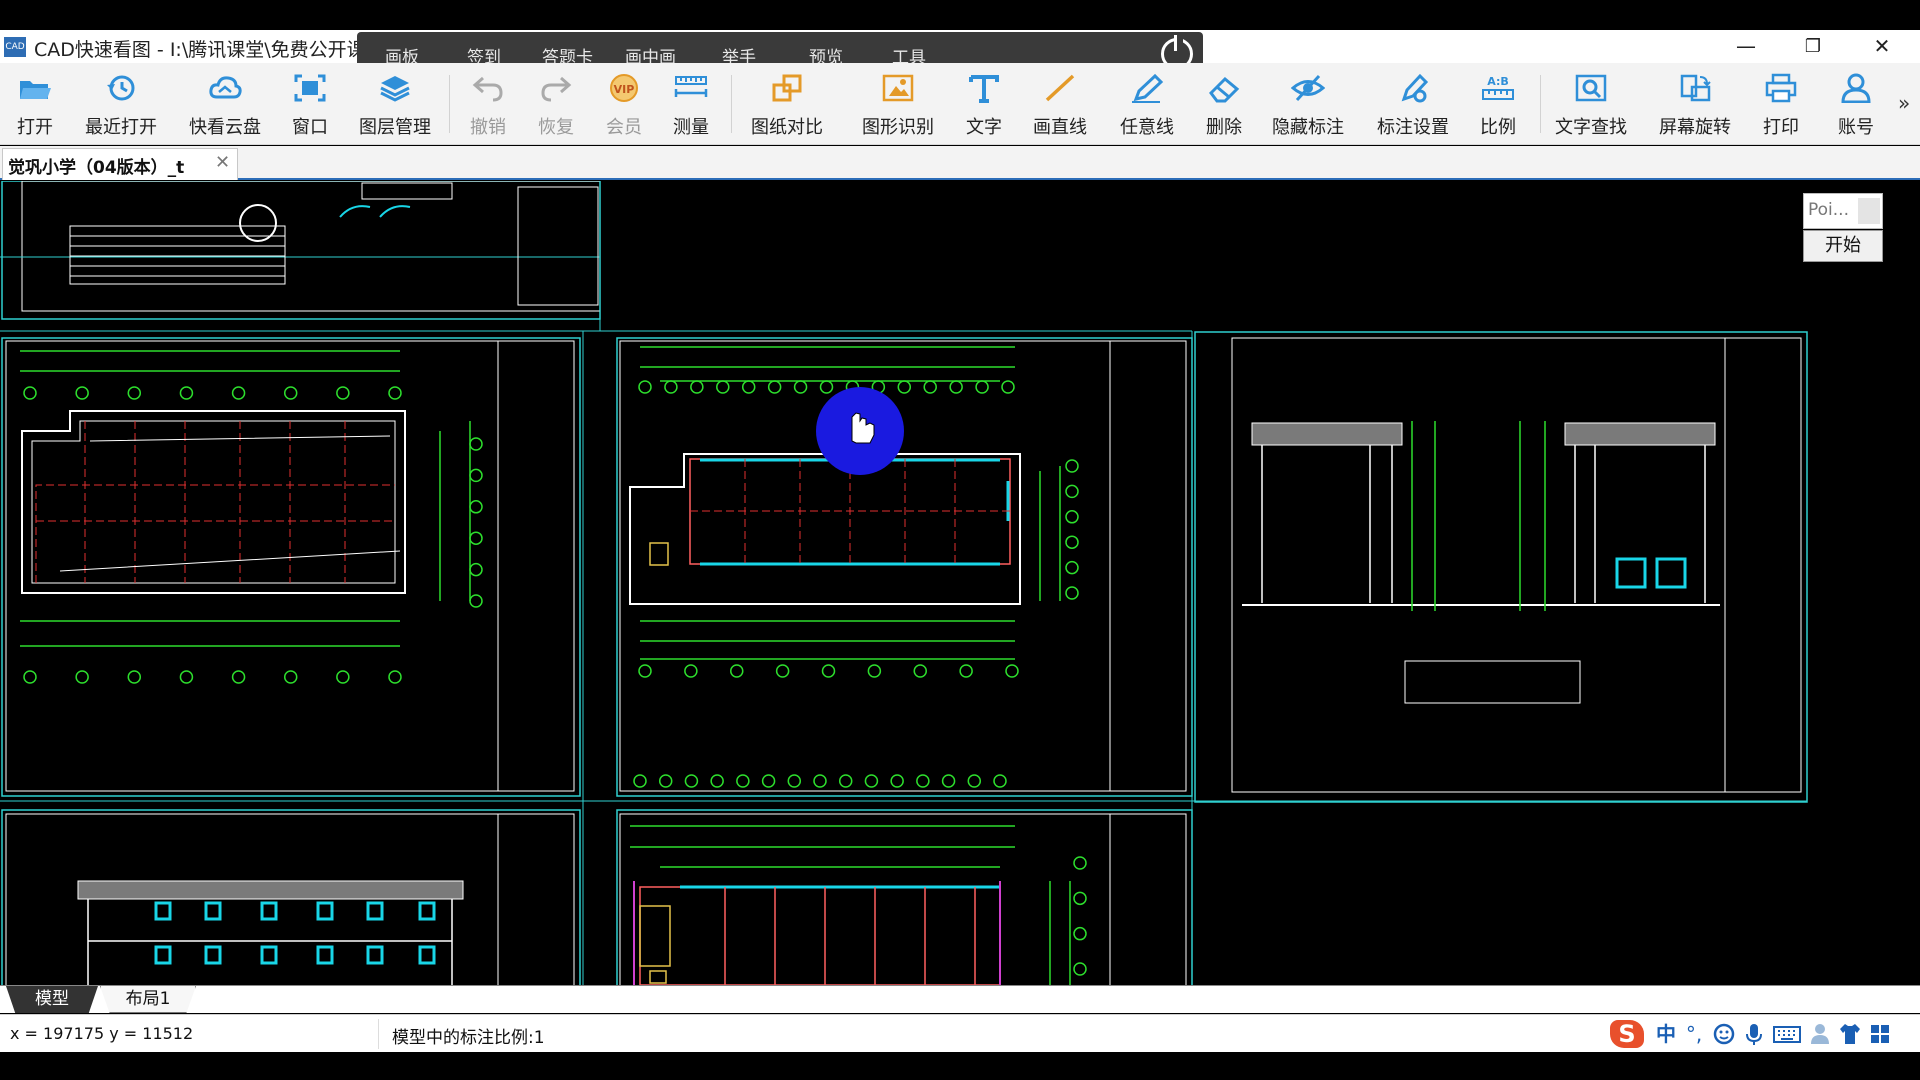 This screenshot has width=1920, height=1080. What do you see at coordinates (1694, 1034) in the screenshot?
I see `ime-punctuation-toggle: °,` at bounding box center [1694, 1034].